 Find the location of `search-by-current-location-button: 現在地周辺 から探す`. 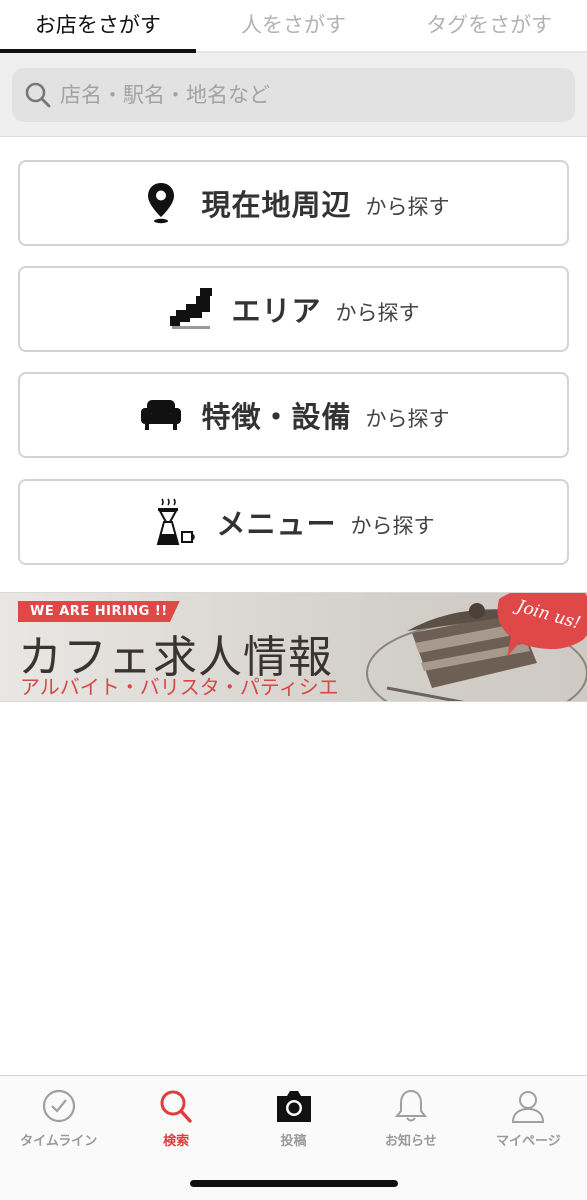

search-by-current-location-button: 現在地周辺 から探す is located at coordinates (293, 203).